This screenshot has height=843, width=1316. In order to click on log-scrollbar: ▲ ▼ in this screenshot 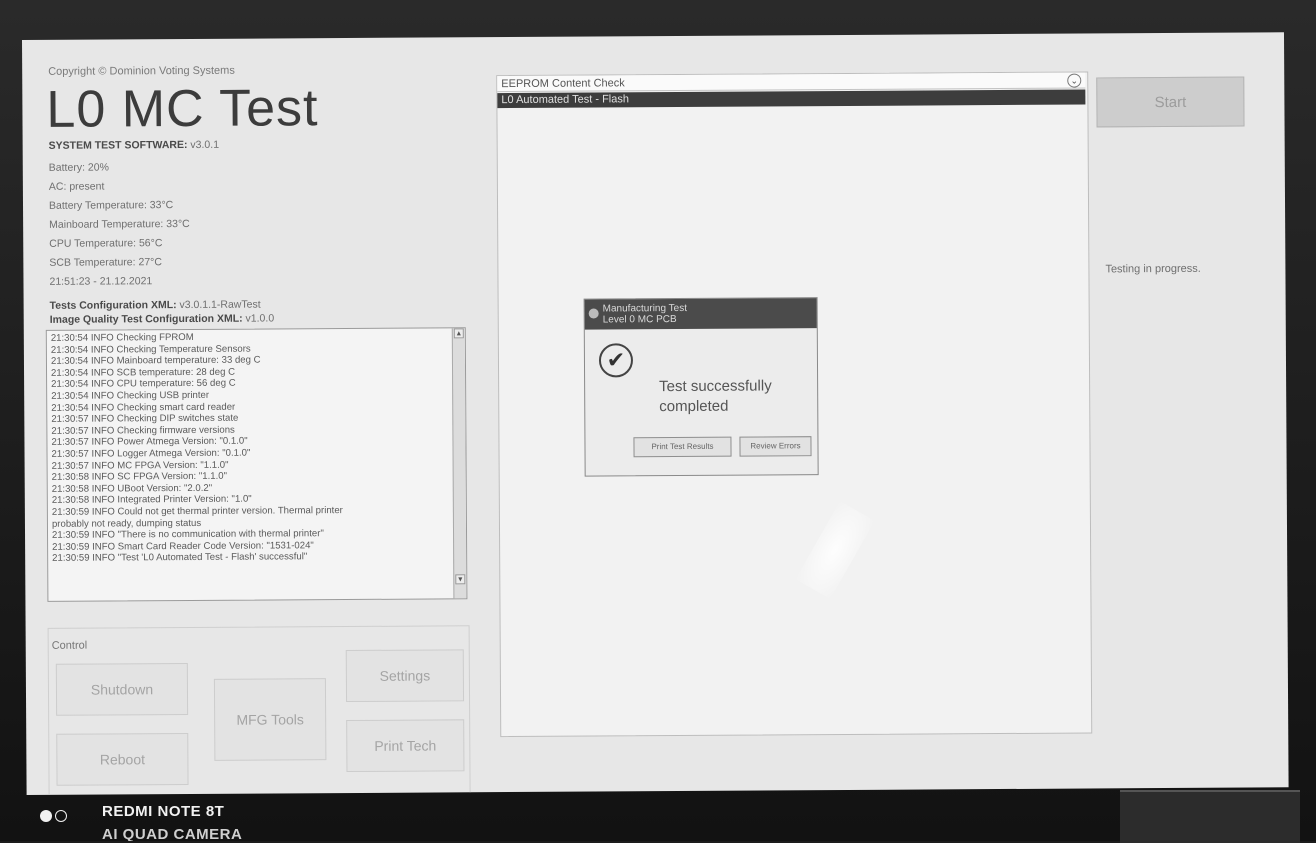, I will do `click(459, 463)`.